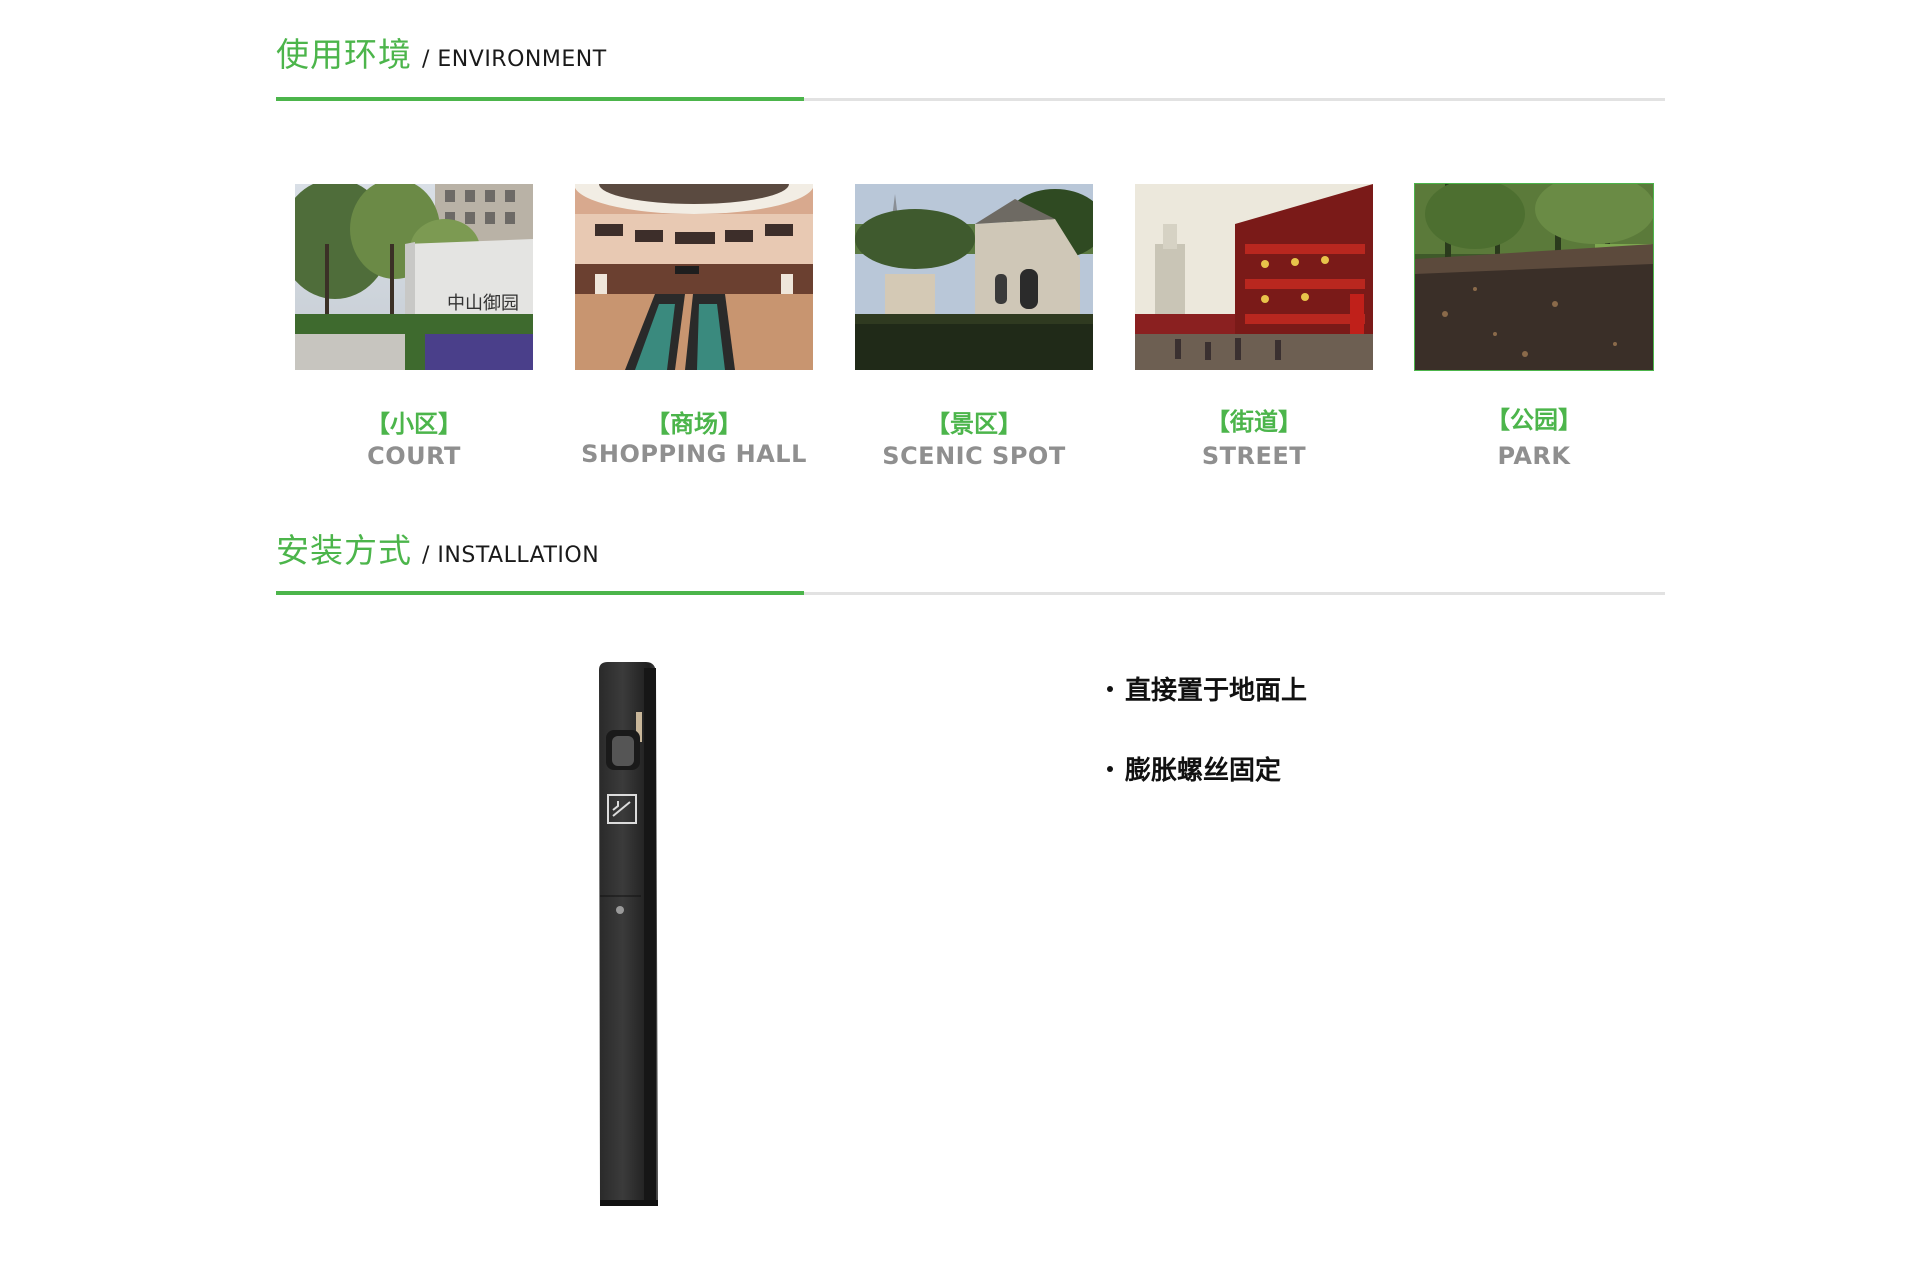 The width and height of the screenshot is (1920, 1275). Describe the element at coordinates (1534, 277) in the screenshot. I see `park-photo` at that location.